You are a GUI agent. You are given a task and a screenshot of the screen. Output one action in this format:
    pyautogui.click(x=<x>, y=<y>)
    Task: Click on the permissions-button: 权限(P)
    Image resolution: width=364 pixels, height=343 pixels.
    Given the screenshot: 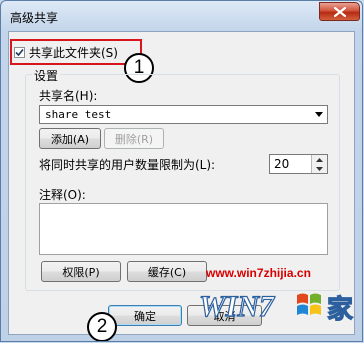 What is the action you would take?
    pyautogui.click(x=81, y=271)
    